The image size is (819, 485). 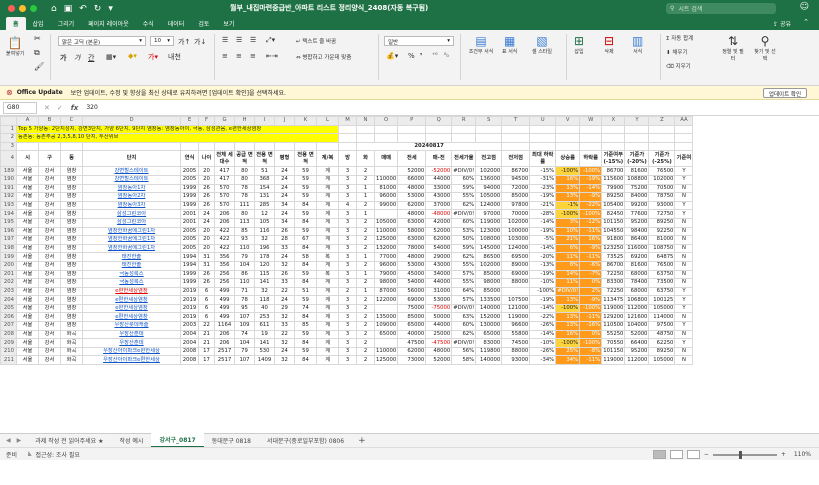 I want to click on complex-name-link: 염창한화꿈에그린1차, so click(x=131, y=248).